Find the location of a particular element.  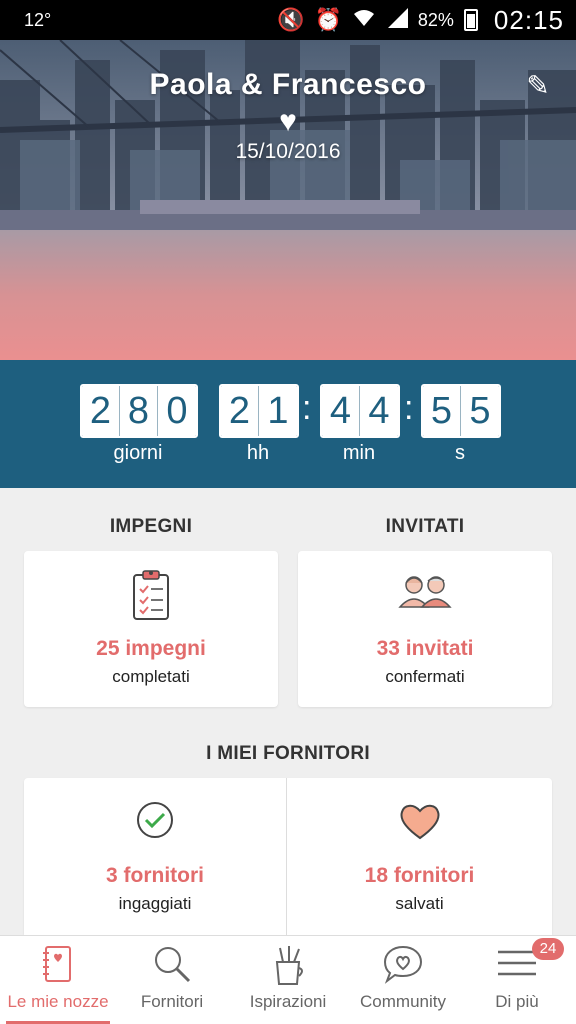

fornitori-salvati-tile: 18 fornitori salvati is located at coordinates (419, 856).